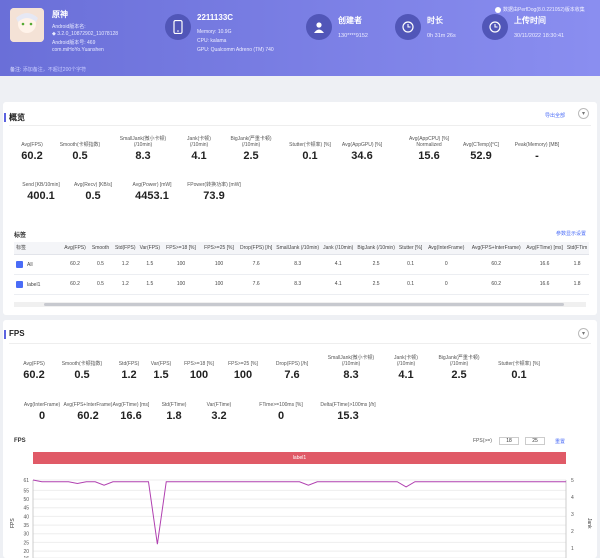 The width and height of the screenshot is (600, 558). I want to click on metric-value: 0, so click(281, 416).